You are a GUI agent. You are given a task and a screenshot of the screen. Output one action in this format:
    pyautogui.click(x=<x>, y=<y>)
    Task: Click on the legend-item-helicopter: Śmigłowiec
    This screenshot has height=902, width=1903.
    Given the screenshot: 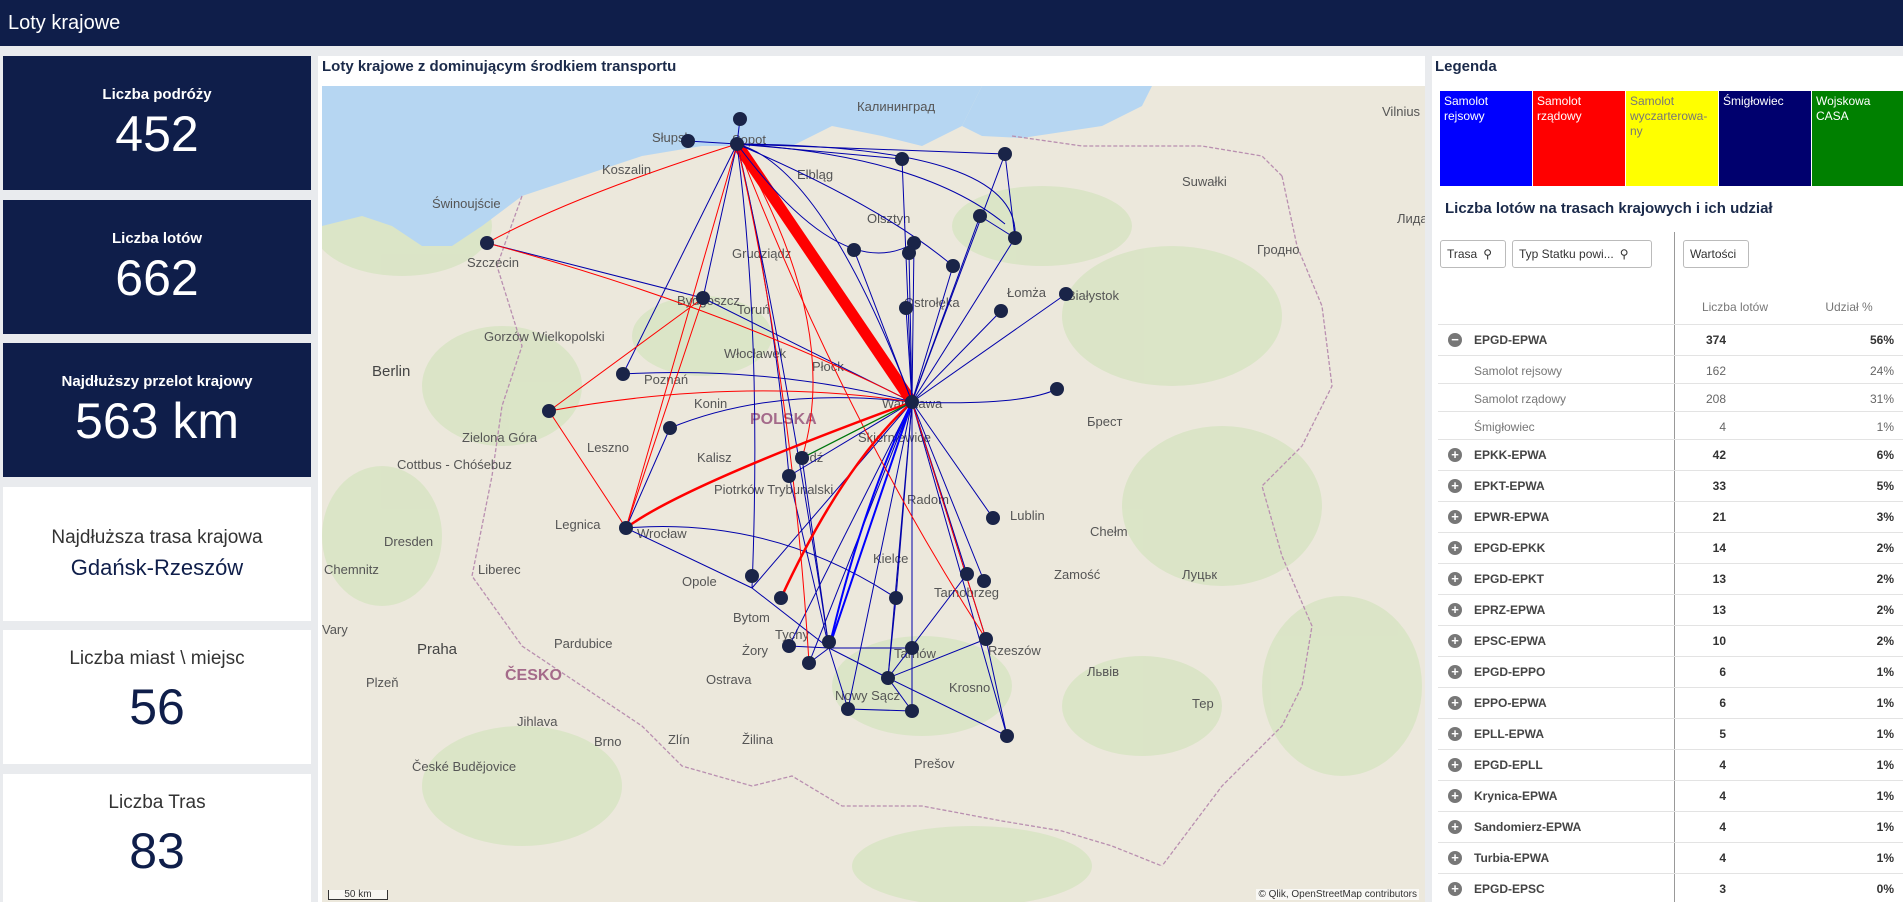 What is the action you would take?
    pyautogui.click(x=1765, y=138)
    